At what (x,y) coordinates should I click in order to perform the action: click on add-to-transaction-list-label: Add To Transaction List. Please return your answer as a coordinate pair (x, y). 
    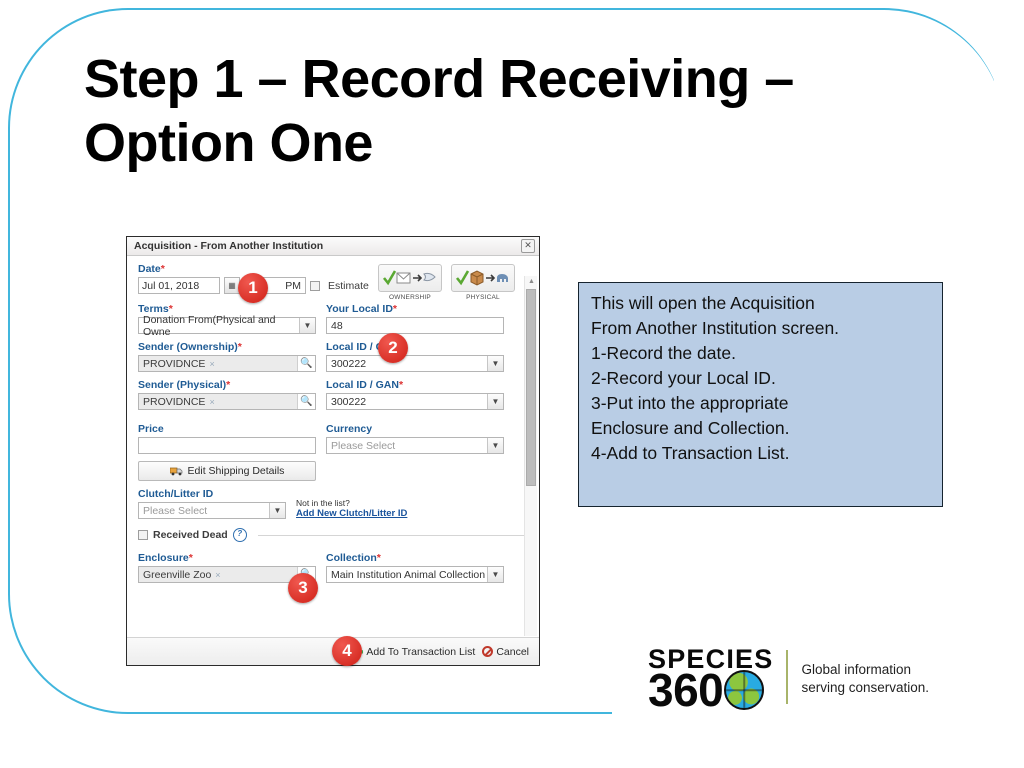
    Looking at the image, I should click on (421, 651).